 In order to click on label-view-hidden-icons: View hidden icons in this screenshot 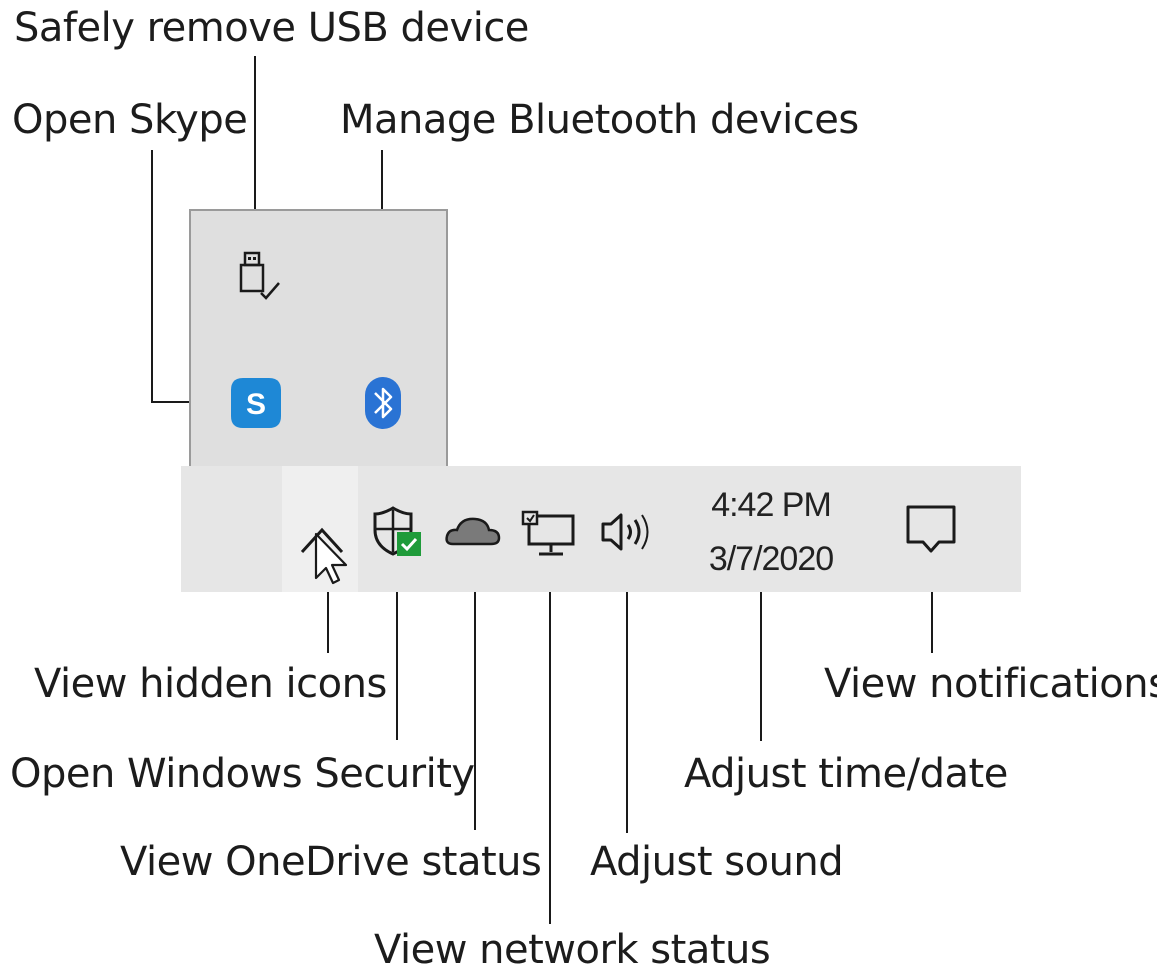, I will do `click(210, 684)`.